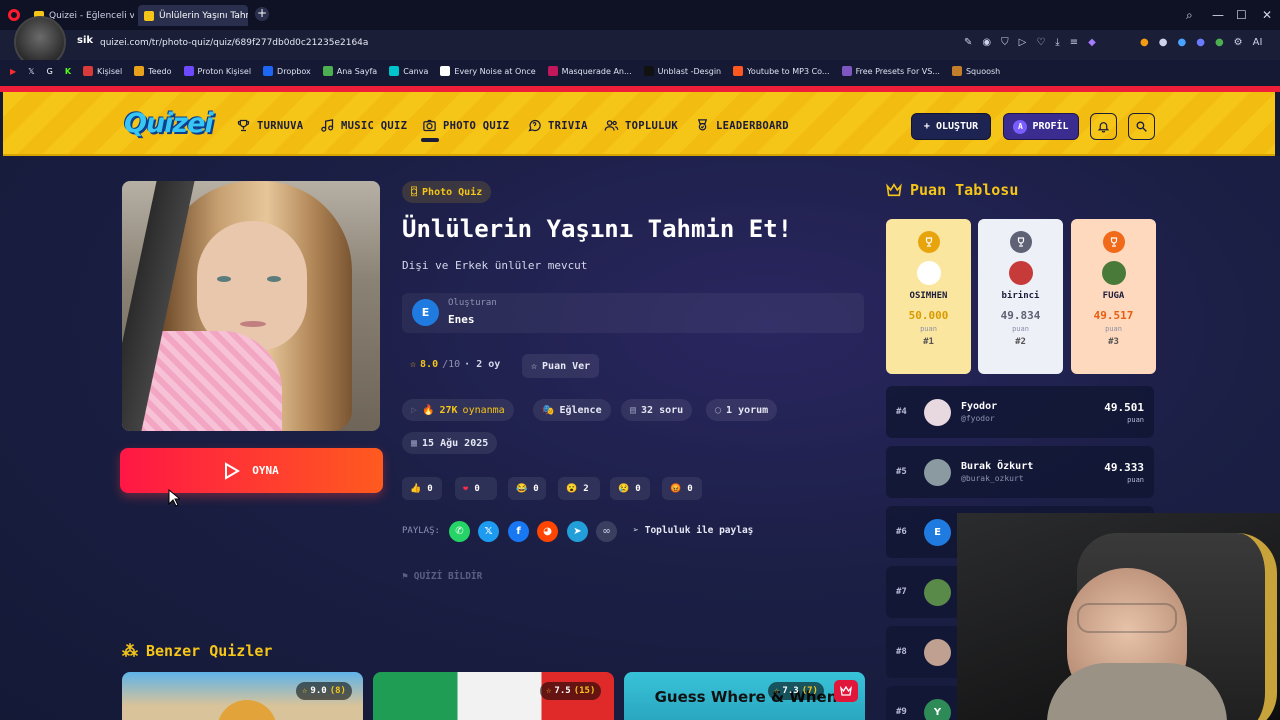  I want to click on reaction-button: ❤ 0, so click(476, 488).